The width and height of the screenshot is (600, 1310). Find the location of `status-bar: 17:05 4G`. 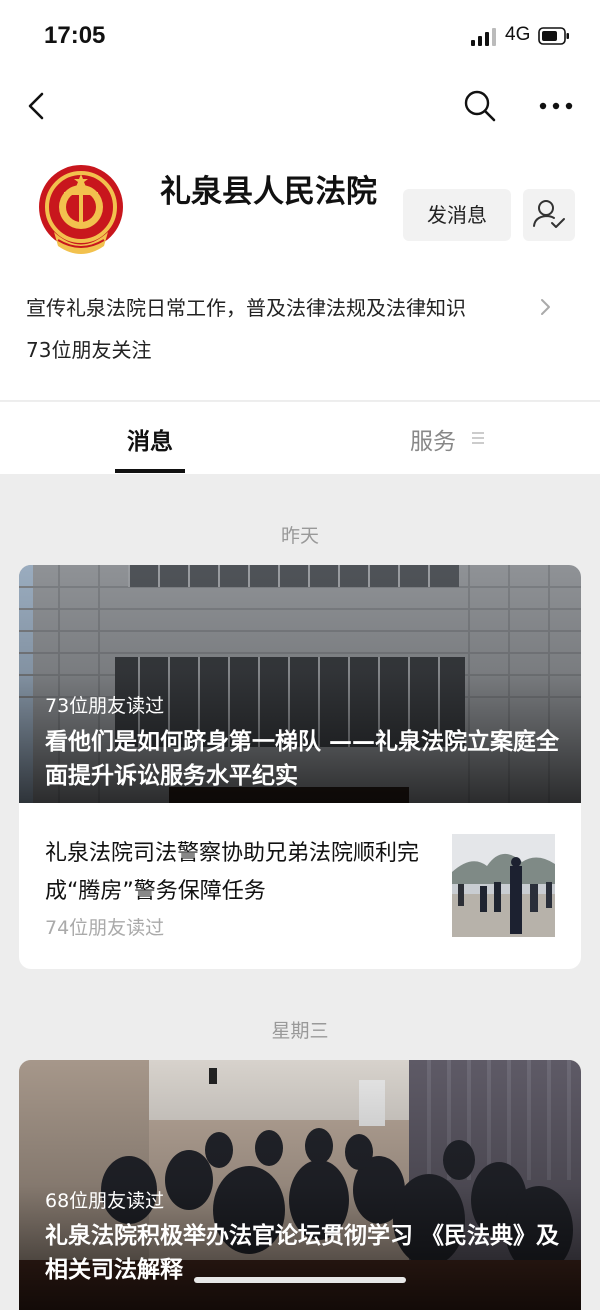

status-bar: 17:05 4G is located at coordinates (300, 36).